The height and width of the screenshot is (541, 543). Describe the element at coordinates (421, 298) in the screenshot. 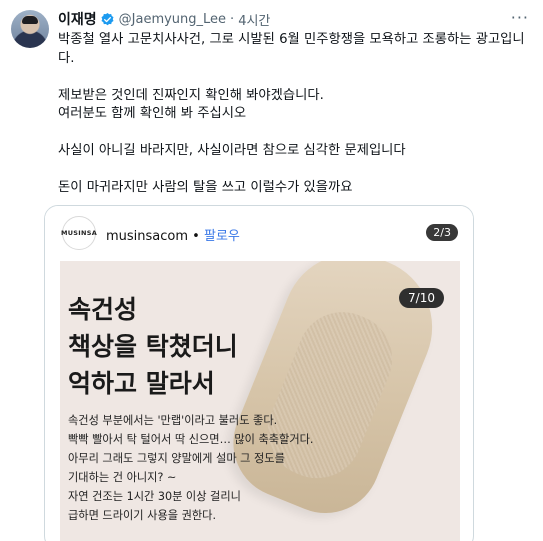

I see `card-counter: 7/10` at that location.